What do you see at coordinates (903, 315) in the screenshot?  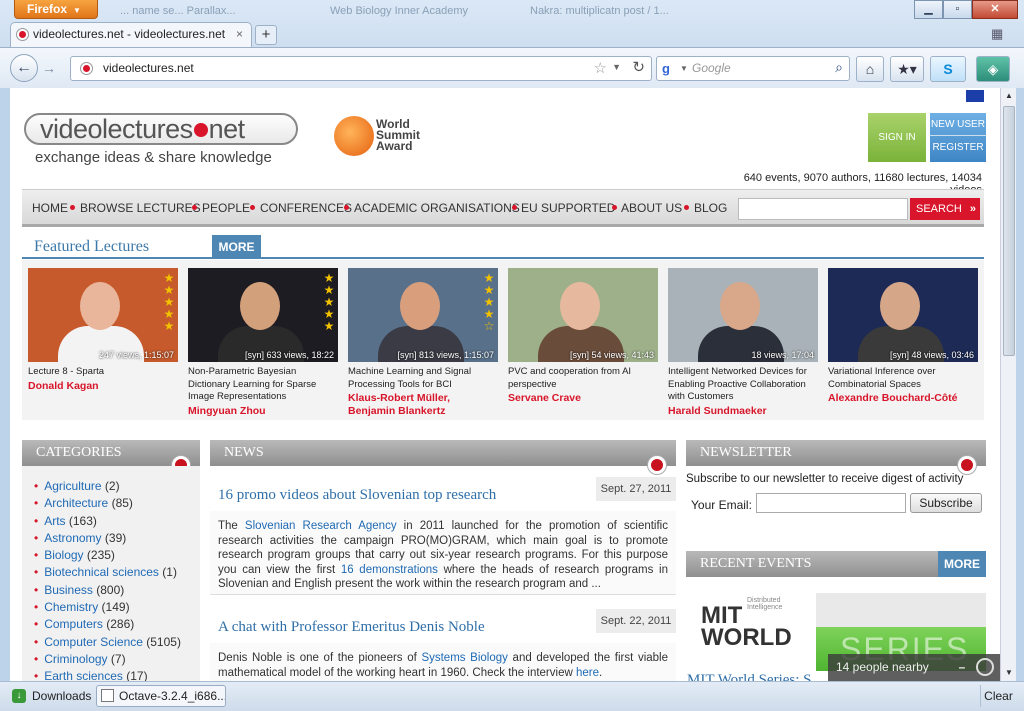 I see `lecture-thumbnail: [syn] 48 views, 03:46` at bounding box center [903, 315].